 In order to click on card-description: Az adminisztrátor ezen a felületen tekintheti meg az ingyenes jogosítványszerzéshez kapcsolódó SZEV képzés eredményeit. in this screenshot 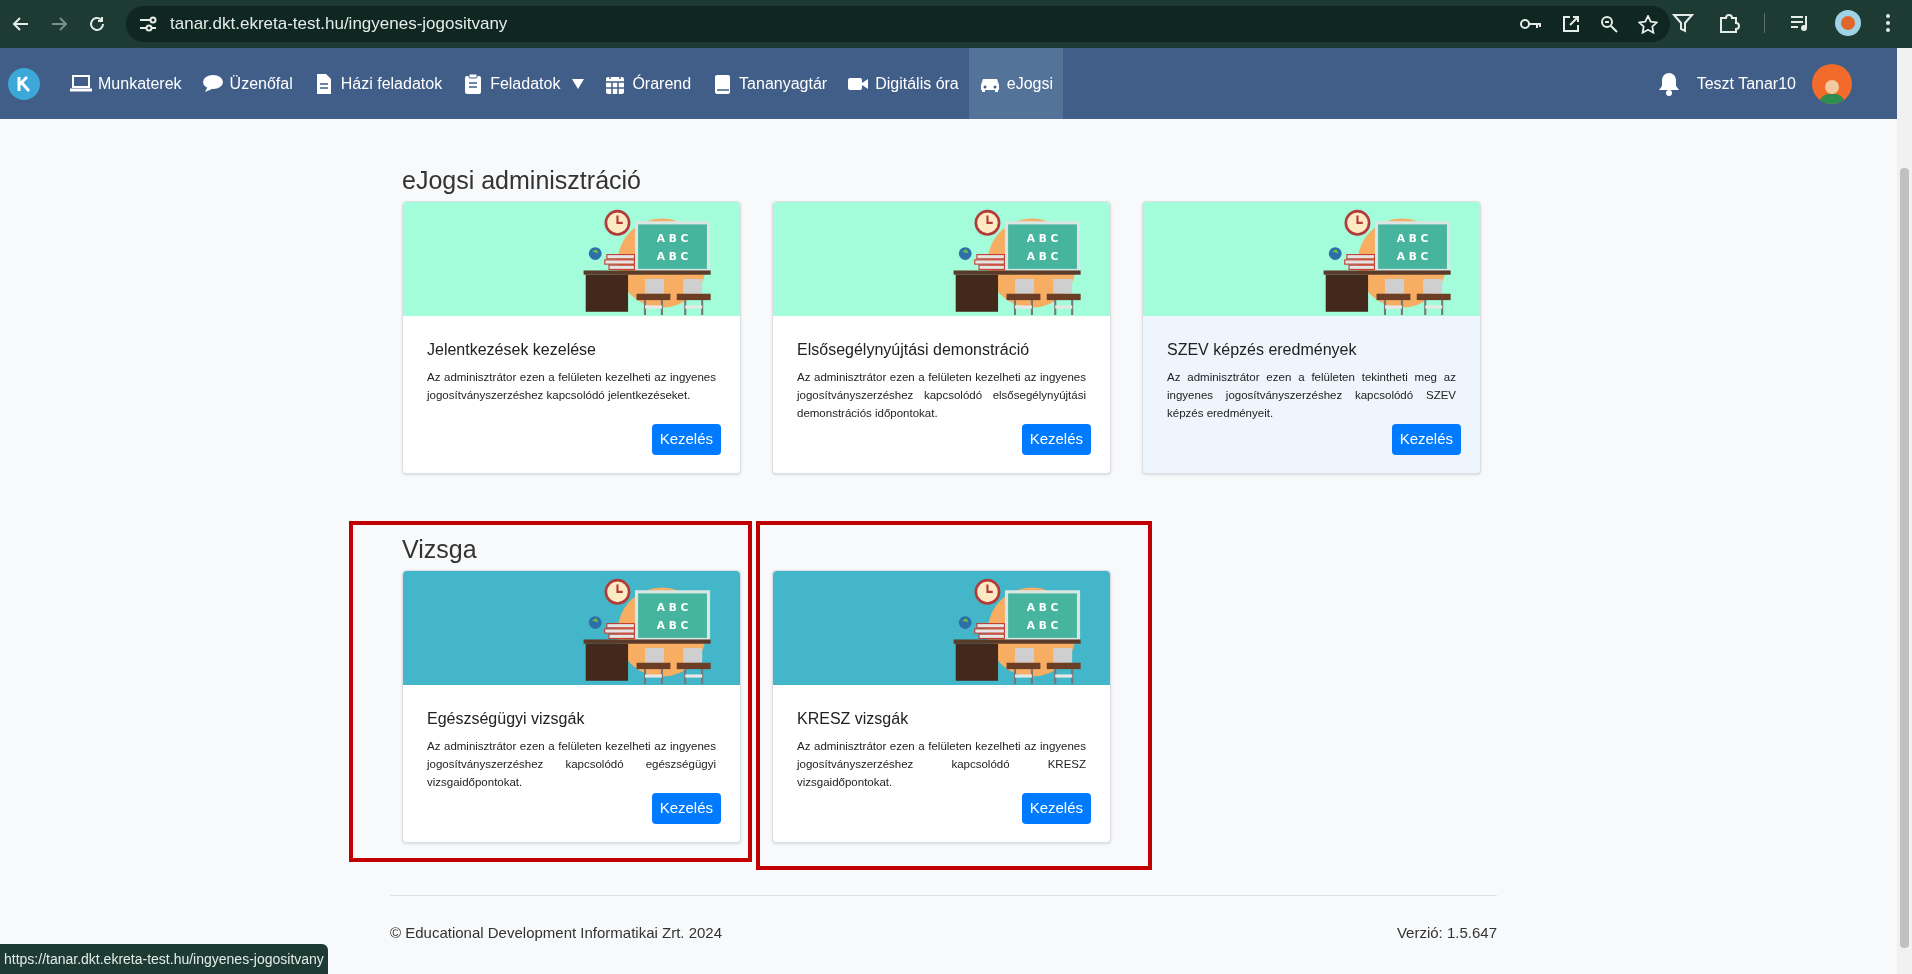, I will do `click(1311, 395)`.